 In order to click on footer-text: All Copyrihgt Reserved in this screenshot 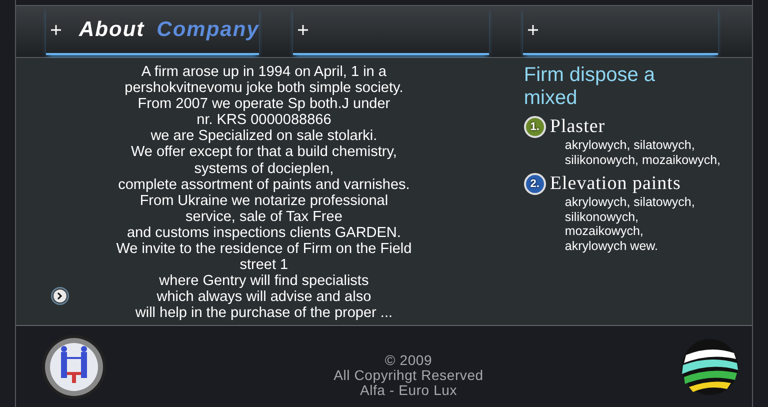, I will do `click(409, 375)`.